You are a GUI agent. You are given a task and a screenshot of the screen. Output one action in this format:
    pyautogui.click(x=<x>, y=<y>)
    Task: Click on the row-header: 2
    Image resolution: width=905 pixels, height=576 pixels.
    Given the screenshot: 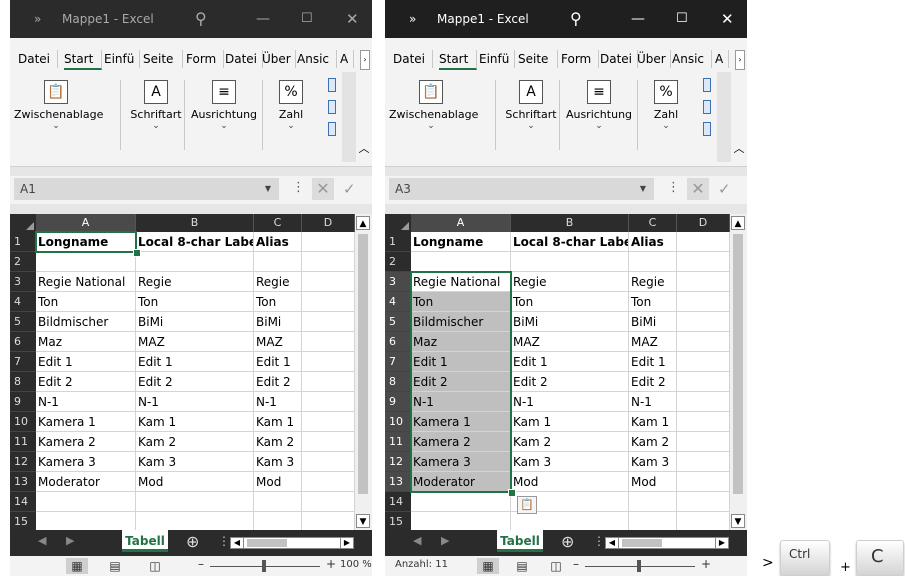 What is the action you would take?
    pyautogui.click(x=398, y=262)
    